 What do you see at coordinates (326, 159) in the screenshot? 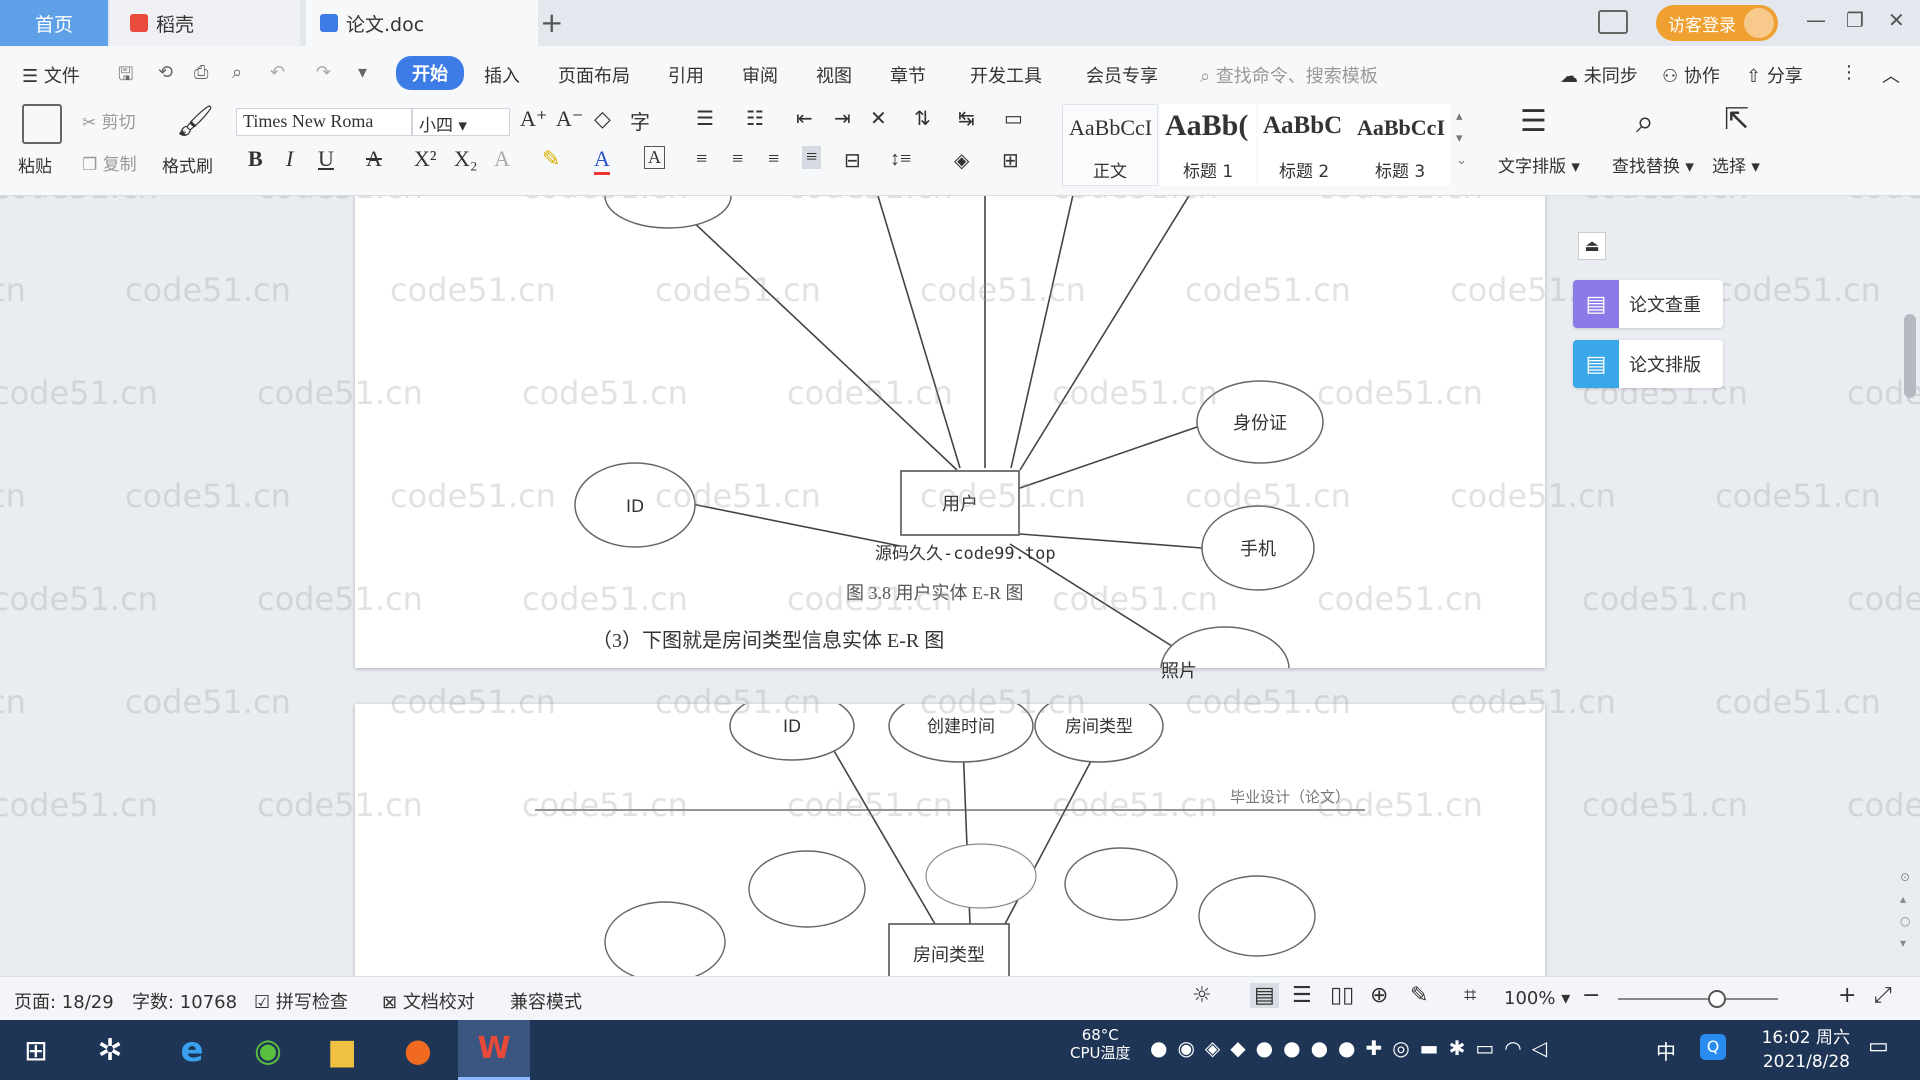
I see `underline-icon: U` at bounding box center [326, 159].